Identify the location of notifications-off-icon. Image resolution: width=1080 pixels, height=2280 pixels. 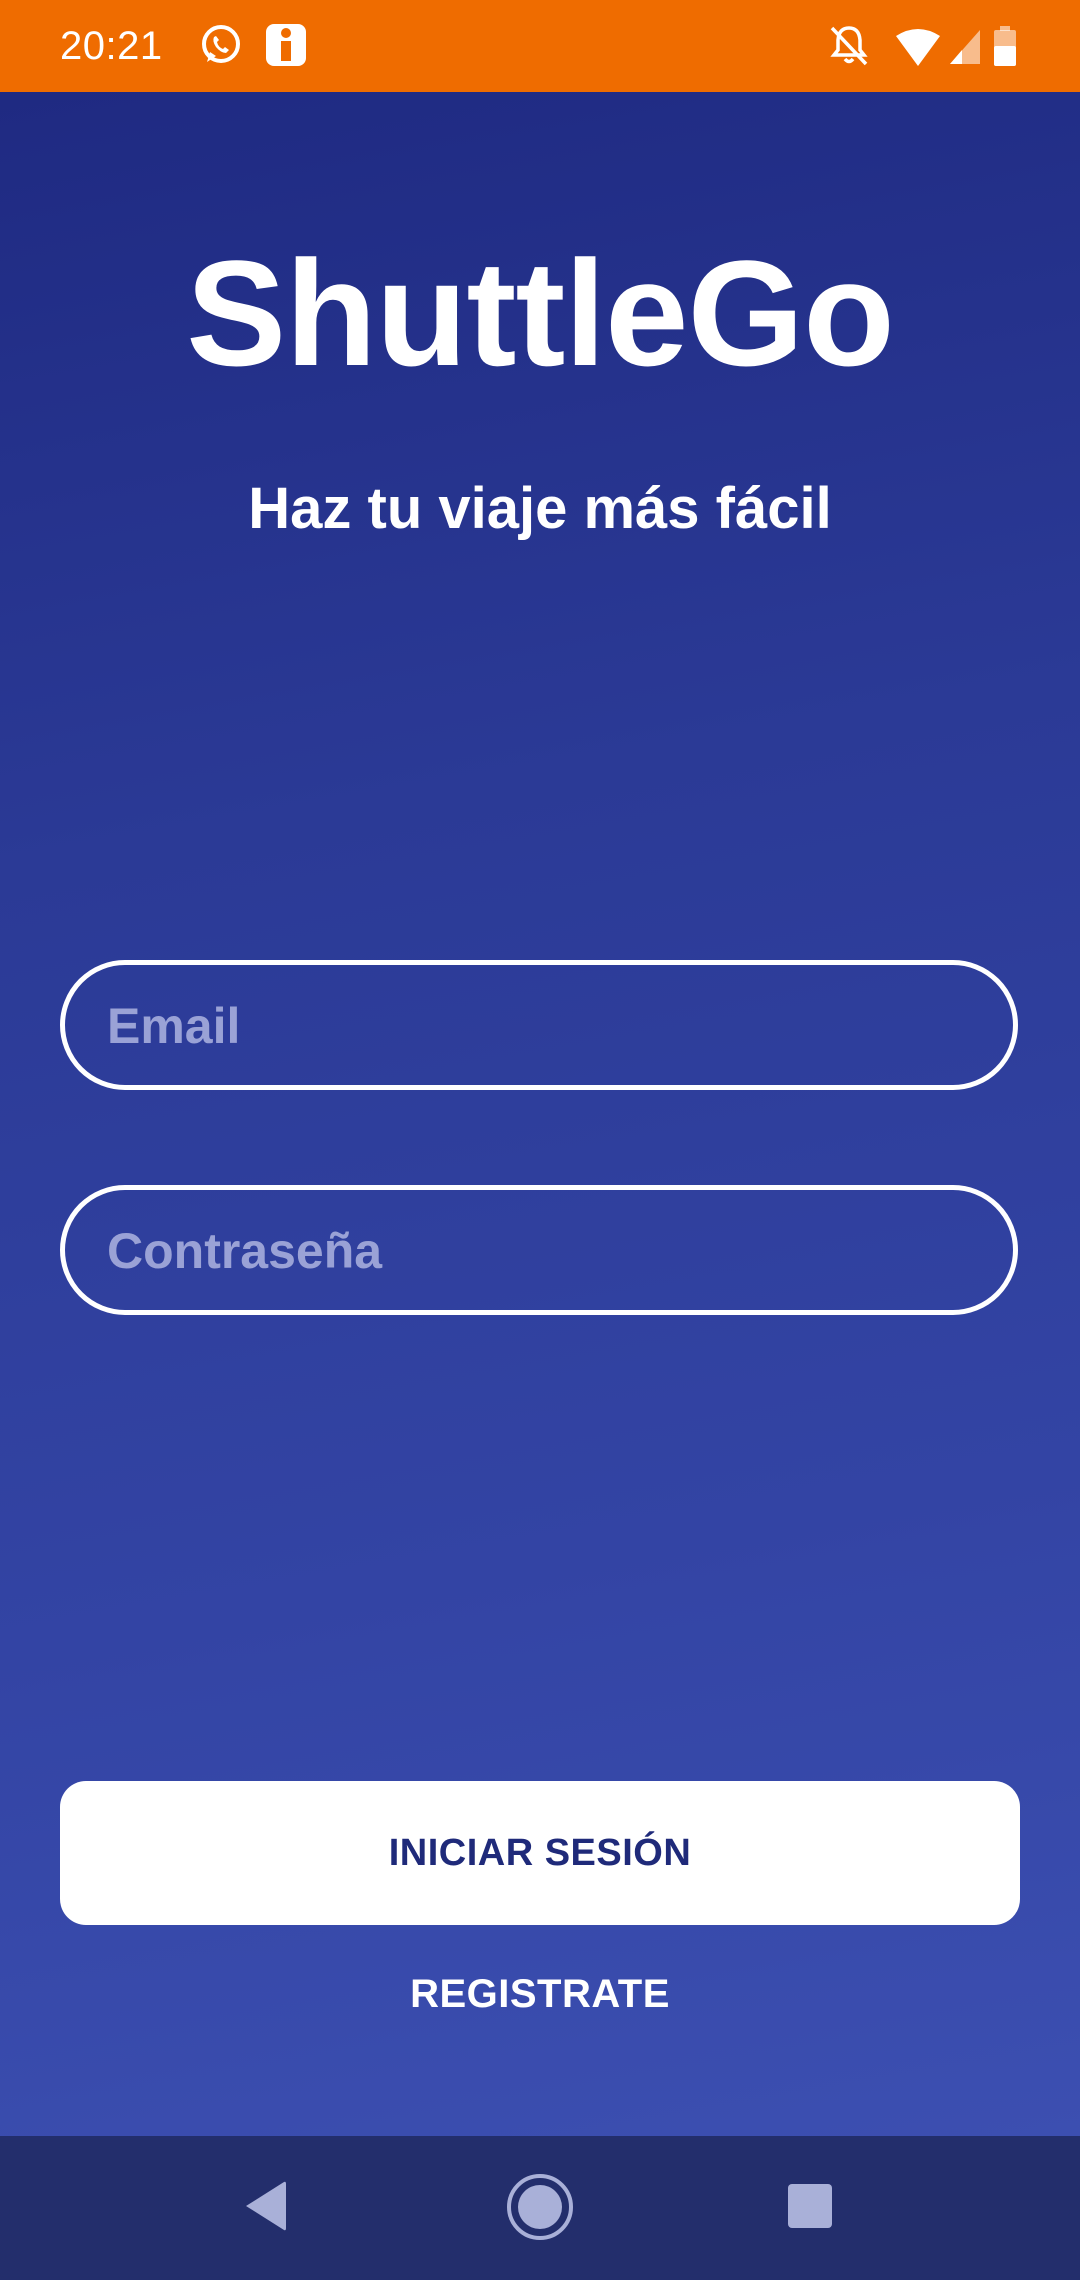
(849, 46).